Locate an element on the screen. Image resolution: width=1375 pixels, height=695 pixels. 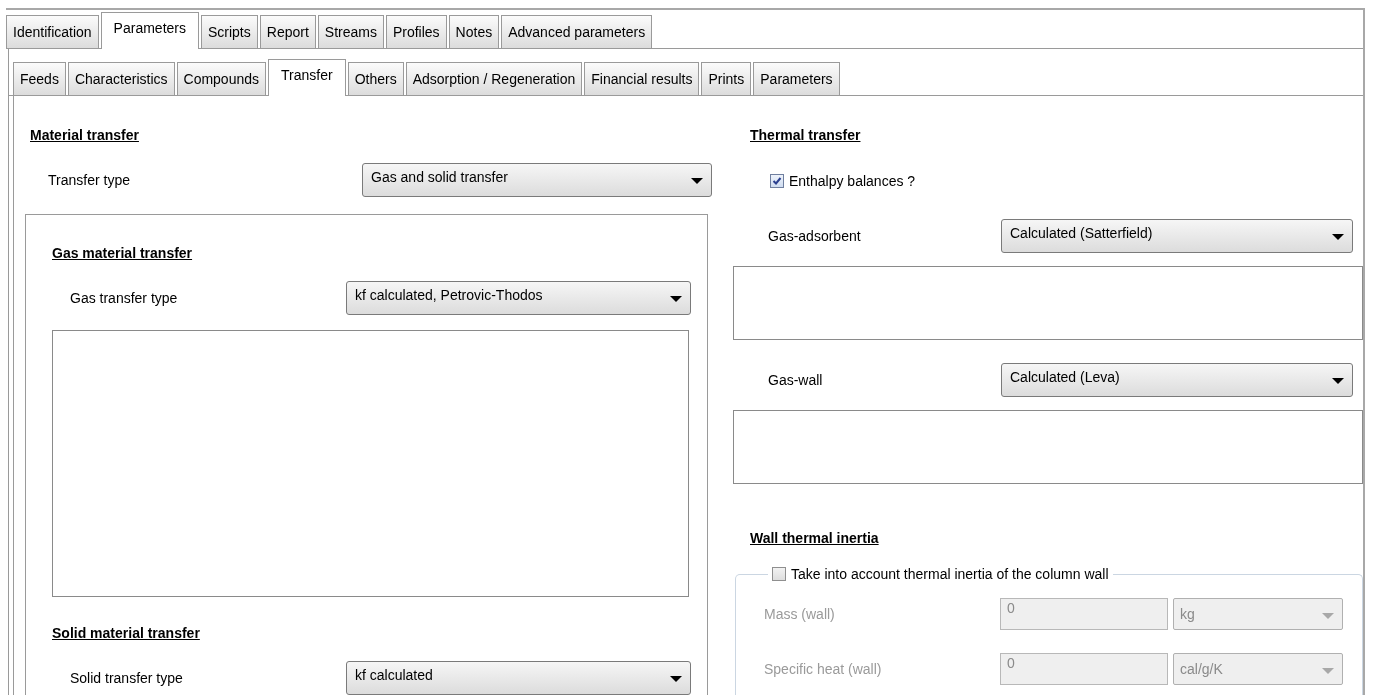
section-heading: Wall thermal inertia is located at coordinates (814, 538).